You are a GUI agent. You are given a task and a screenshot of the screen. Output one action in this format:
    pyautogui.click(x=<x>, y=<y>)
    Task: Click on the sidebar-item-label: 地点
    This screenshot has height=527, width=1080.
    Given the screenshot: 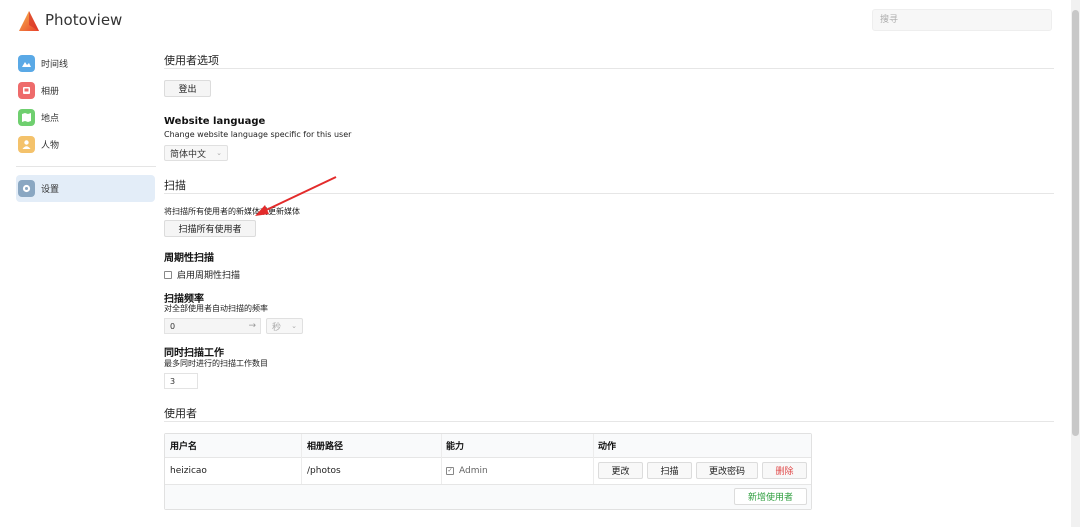 What is the action you would take?
    pyautogui.click(x=50, y=119)
    